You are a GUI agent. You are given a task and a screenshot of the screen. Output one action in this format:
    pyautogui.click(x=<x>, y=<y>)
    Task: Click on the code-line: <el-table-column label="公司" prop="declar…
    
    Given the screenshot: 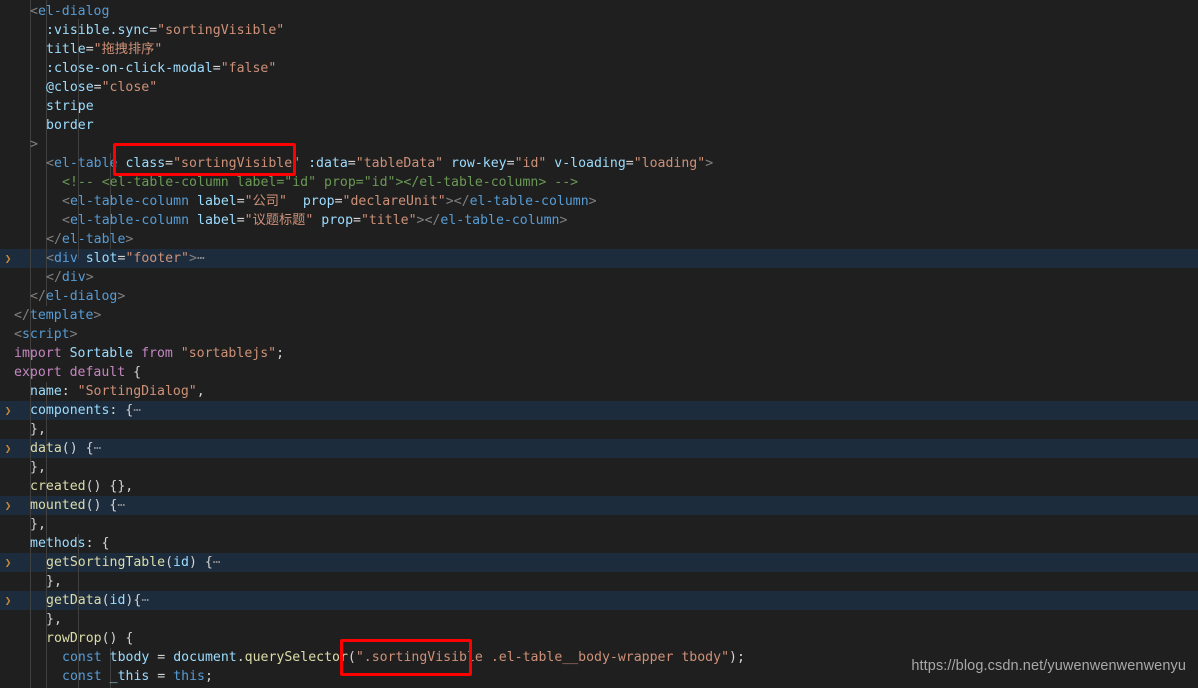 What is the action you would take?
    pyautogui.click(x=329, y=201)
    